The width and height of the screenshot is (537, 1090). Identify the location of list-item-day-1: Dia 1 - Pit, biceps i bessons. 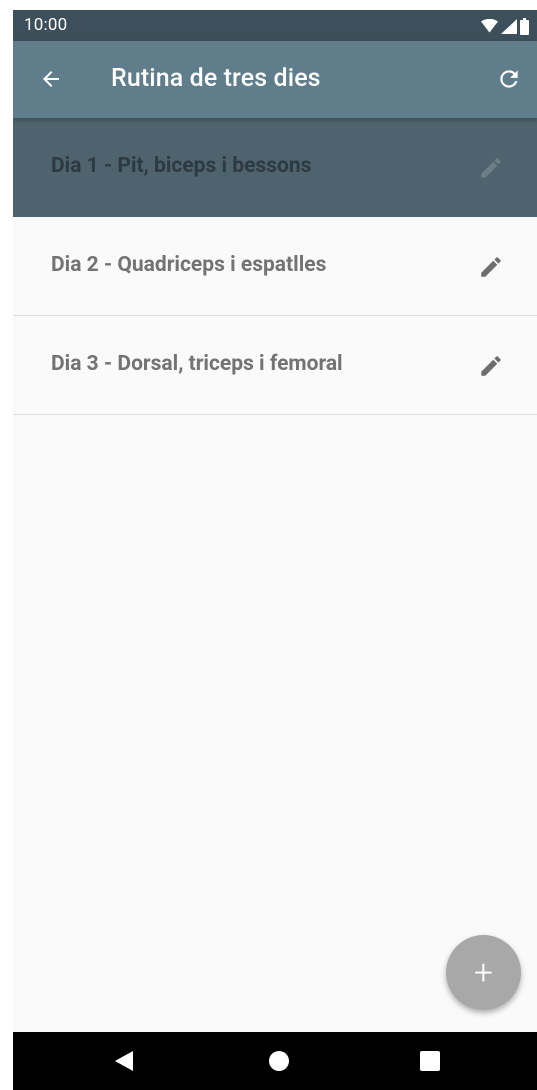
(275, 167).